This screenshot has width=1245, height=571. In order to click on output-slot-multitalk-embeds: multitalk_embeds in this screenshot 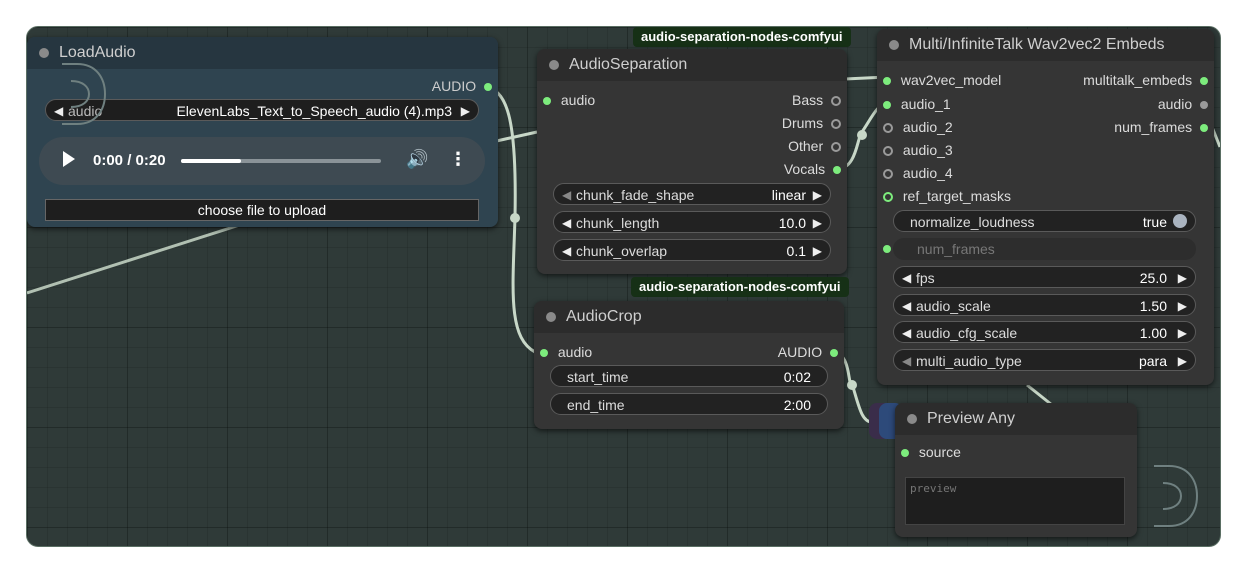, I will do `click(1145, 80)`.